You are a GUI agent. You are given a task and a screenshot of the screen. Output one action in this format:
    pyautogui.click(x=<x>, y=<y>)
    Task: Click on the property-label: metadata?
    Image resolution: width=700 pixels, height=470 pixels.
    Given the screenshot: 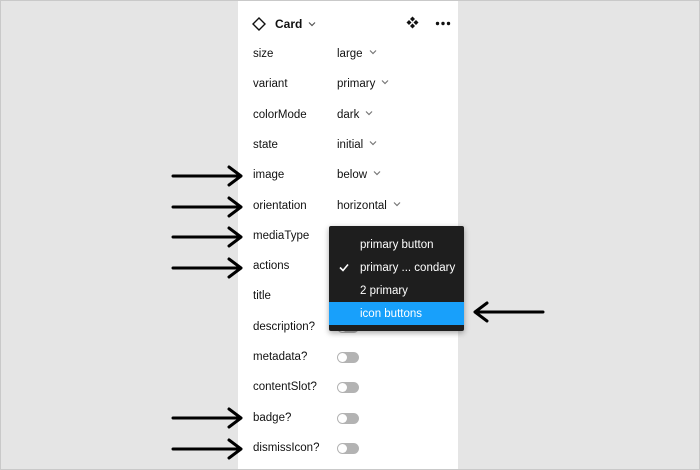 What is the action you would take?
    pyautogui.click(x=280, y=357)
    